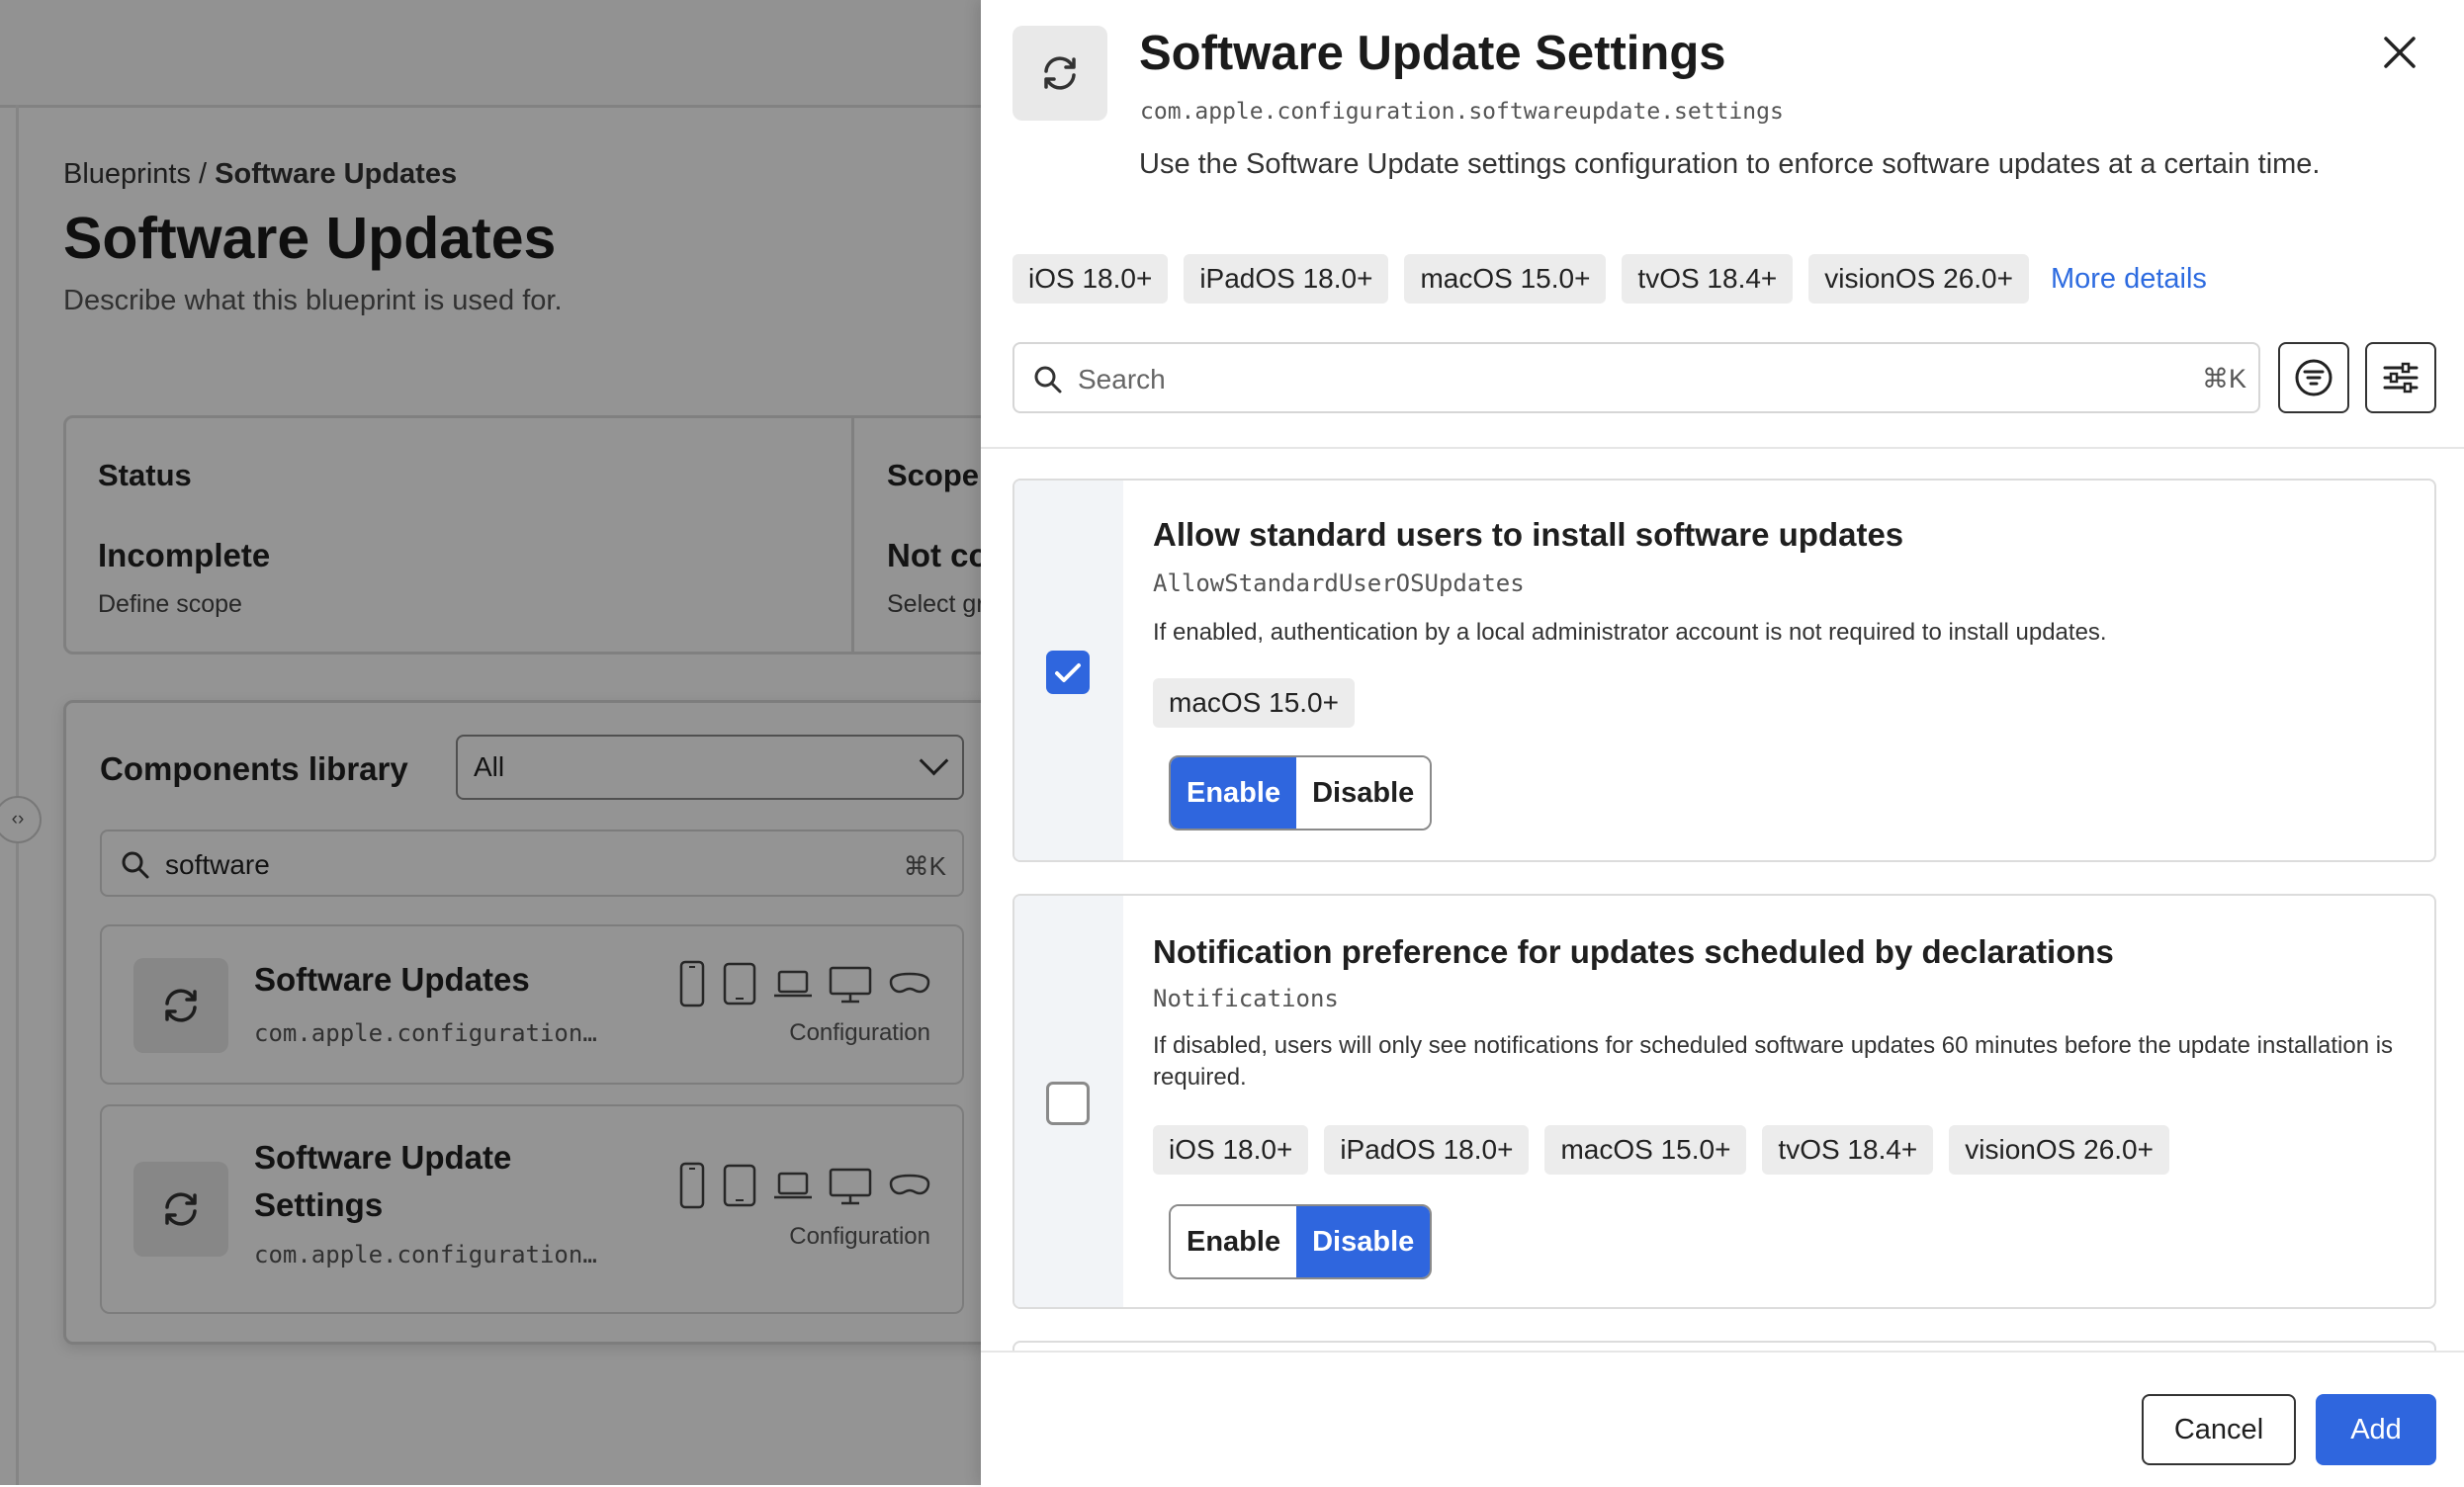 The image size is (2464, 1487). What do you see at coordinates (1636, 378) in the screenshot?
I see `settings-search-input: Search ⌘K` at bounding box center [1636, 378].